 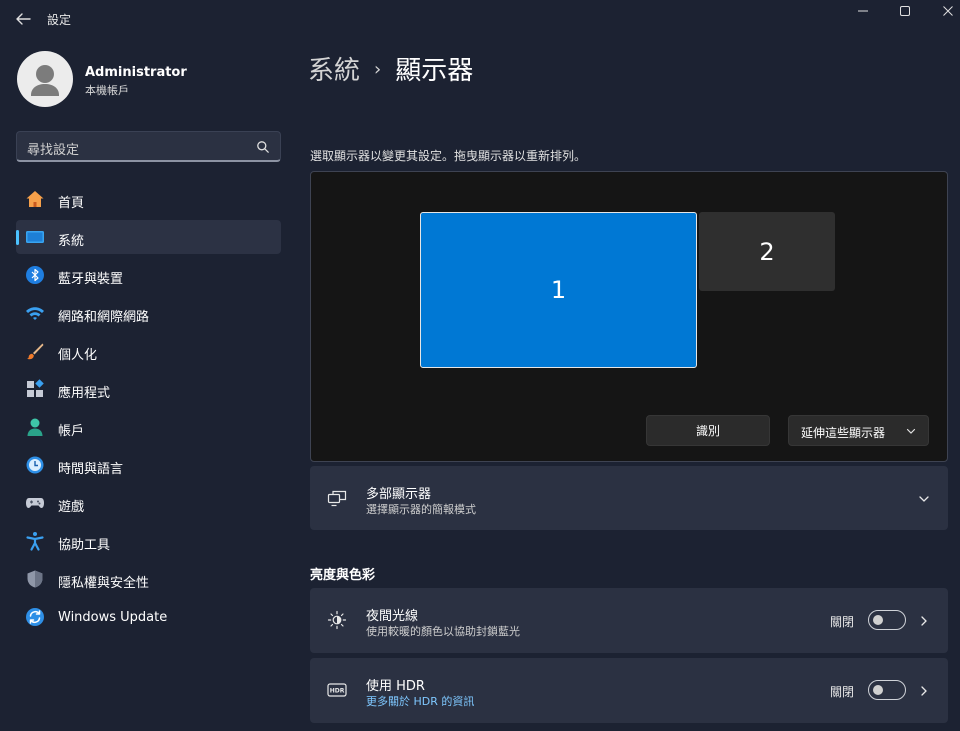 What do you see at coordinates (392, 616) in the screenshot?
I see `night-light-title: 夜間光線` at bounding box center [392, 616].